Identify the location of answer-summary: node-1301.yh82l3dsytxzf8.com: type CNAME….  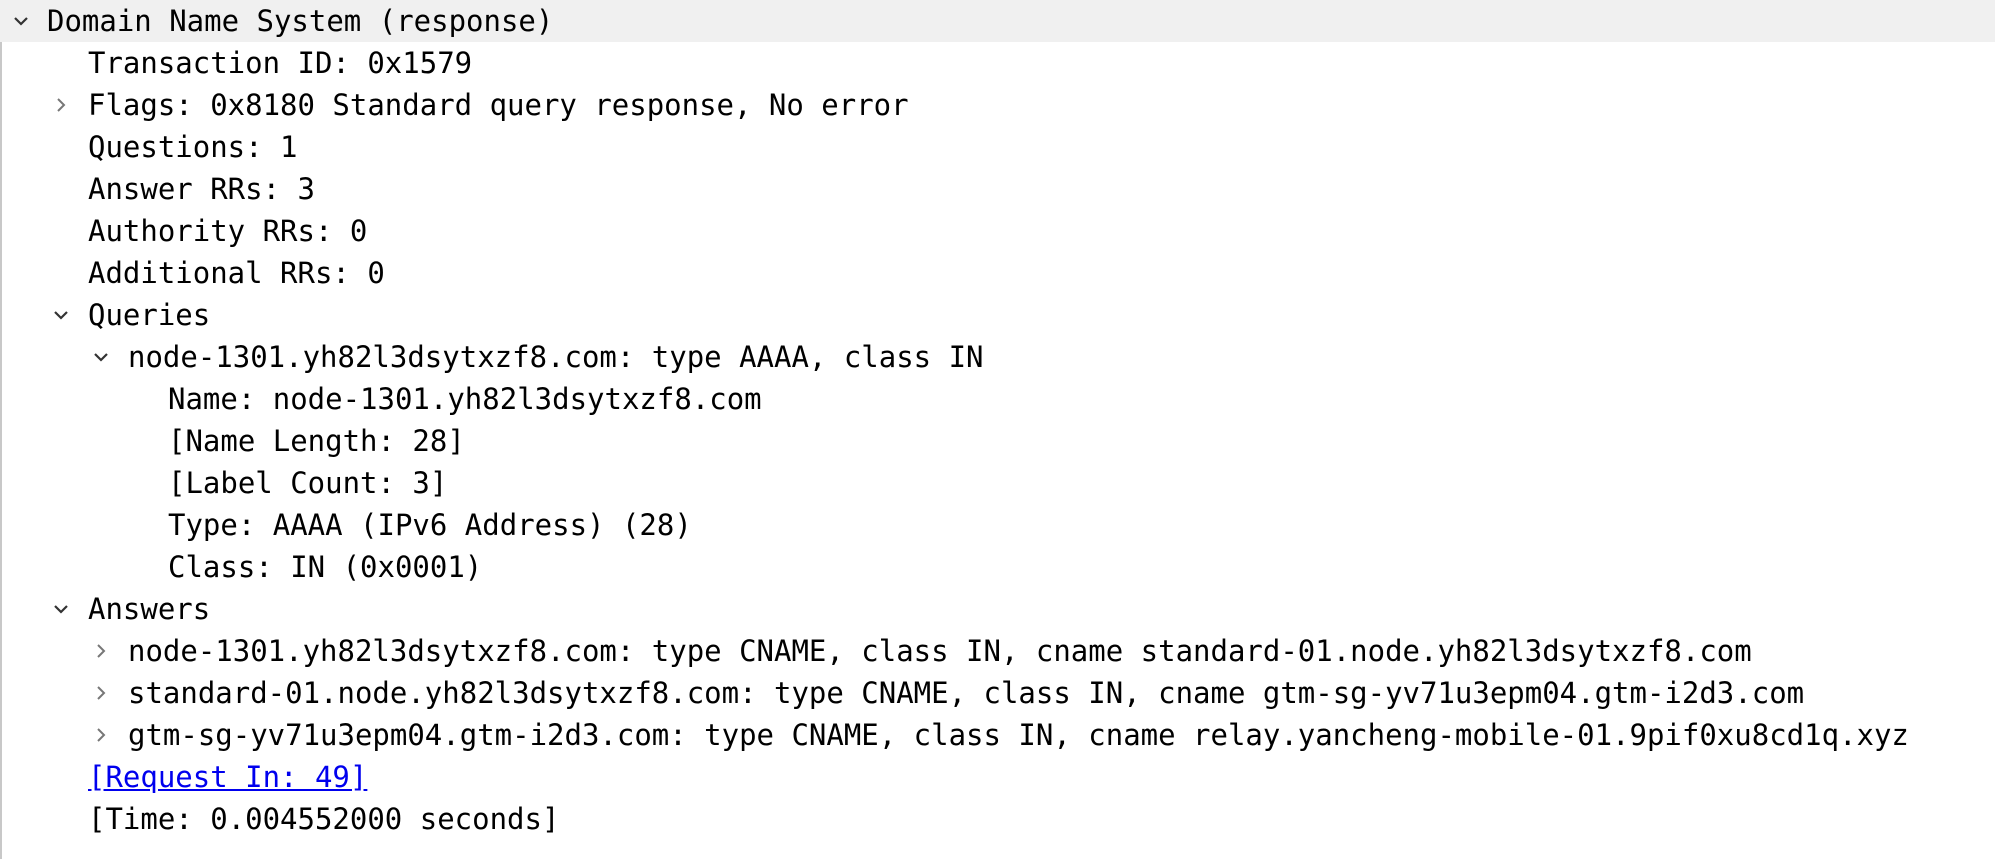
(940, 651).